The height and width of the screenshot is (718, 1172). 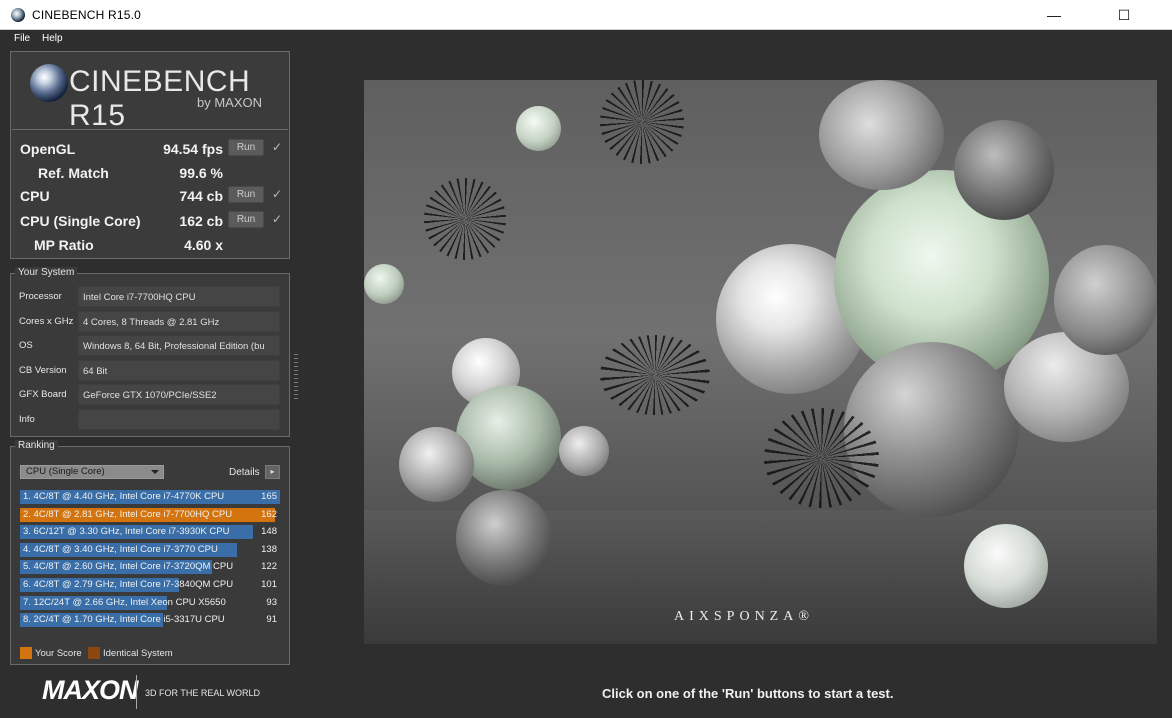 I want to click on maxon-logo: MAXON, so click(x=90, y=690).